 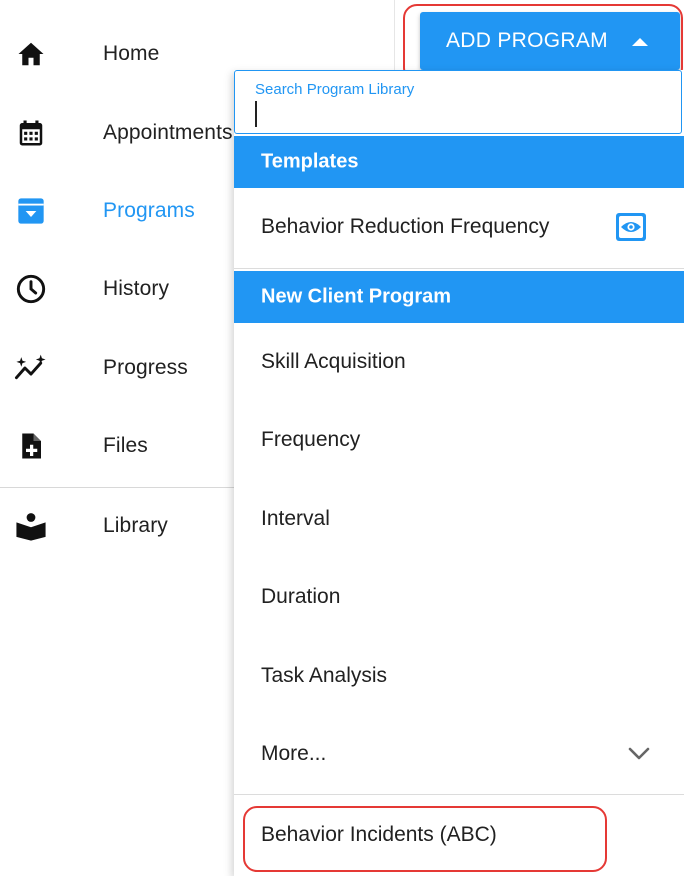 I want to click on chevron-down-icon, so click(x=639, y=754).